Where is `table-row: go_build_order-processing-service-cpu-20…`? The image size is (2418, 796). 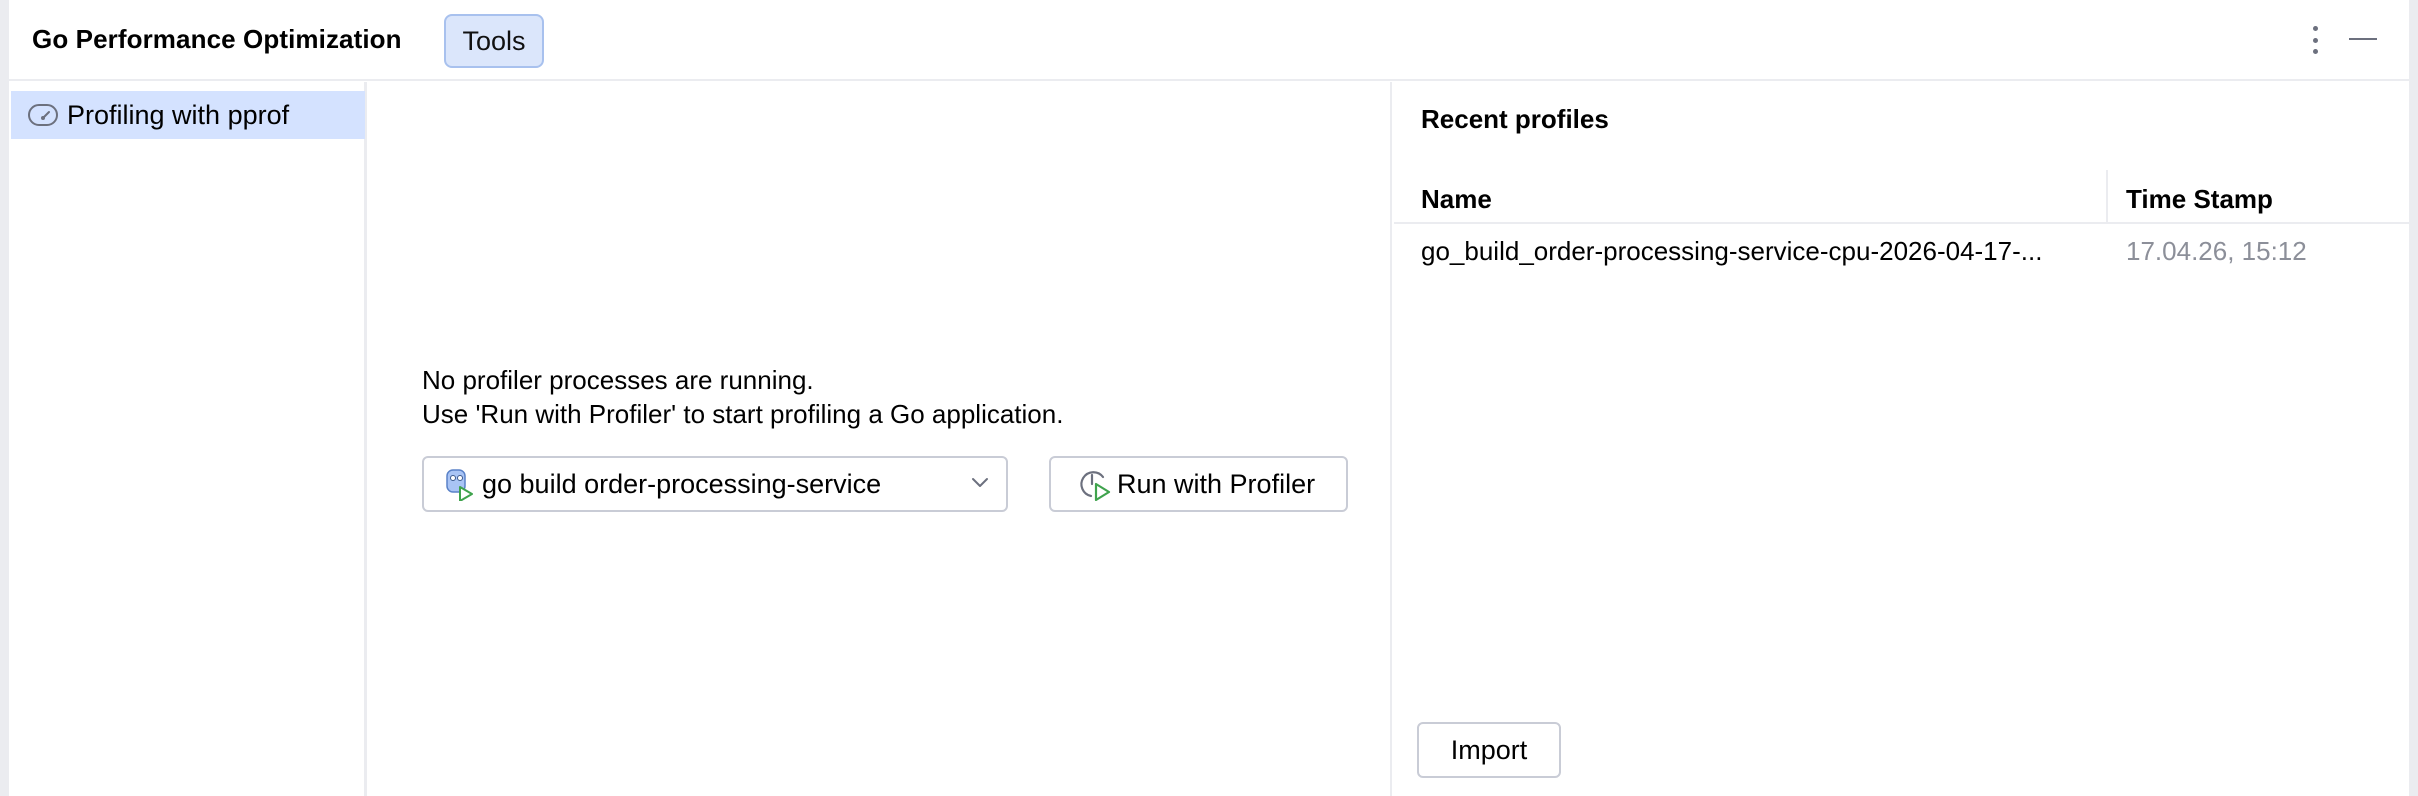 table-row: go_build_order-processing-service-cpu-20… is located at coordinates (1901, 251).